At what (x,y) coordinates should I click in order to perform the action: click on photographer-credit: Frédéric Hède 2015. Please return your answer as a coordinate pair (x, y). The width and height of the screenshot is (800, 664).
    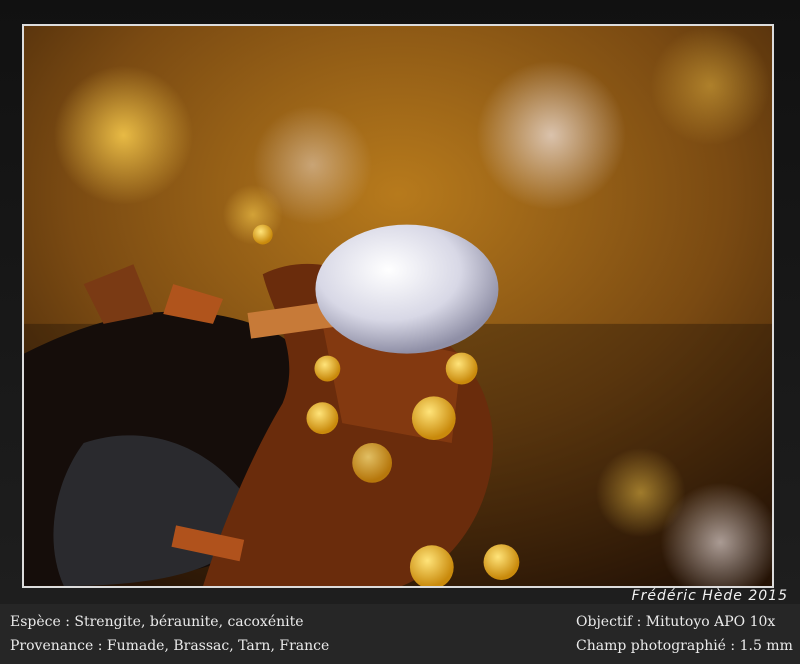
    Looking at the image, I should click on (709, 596).